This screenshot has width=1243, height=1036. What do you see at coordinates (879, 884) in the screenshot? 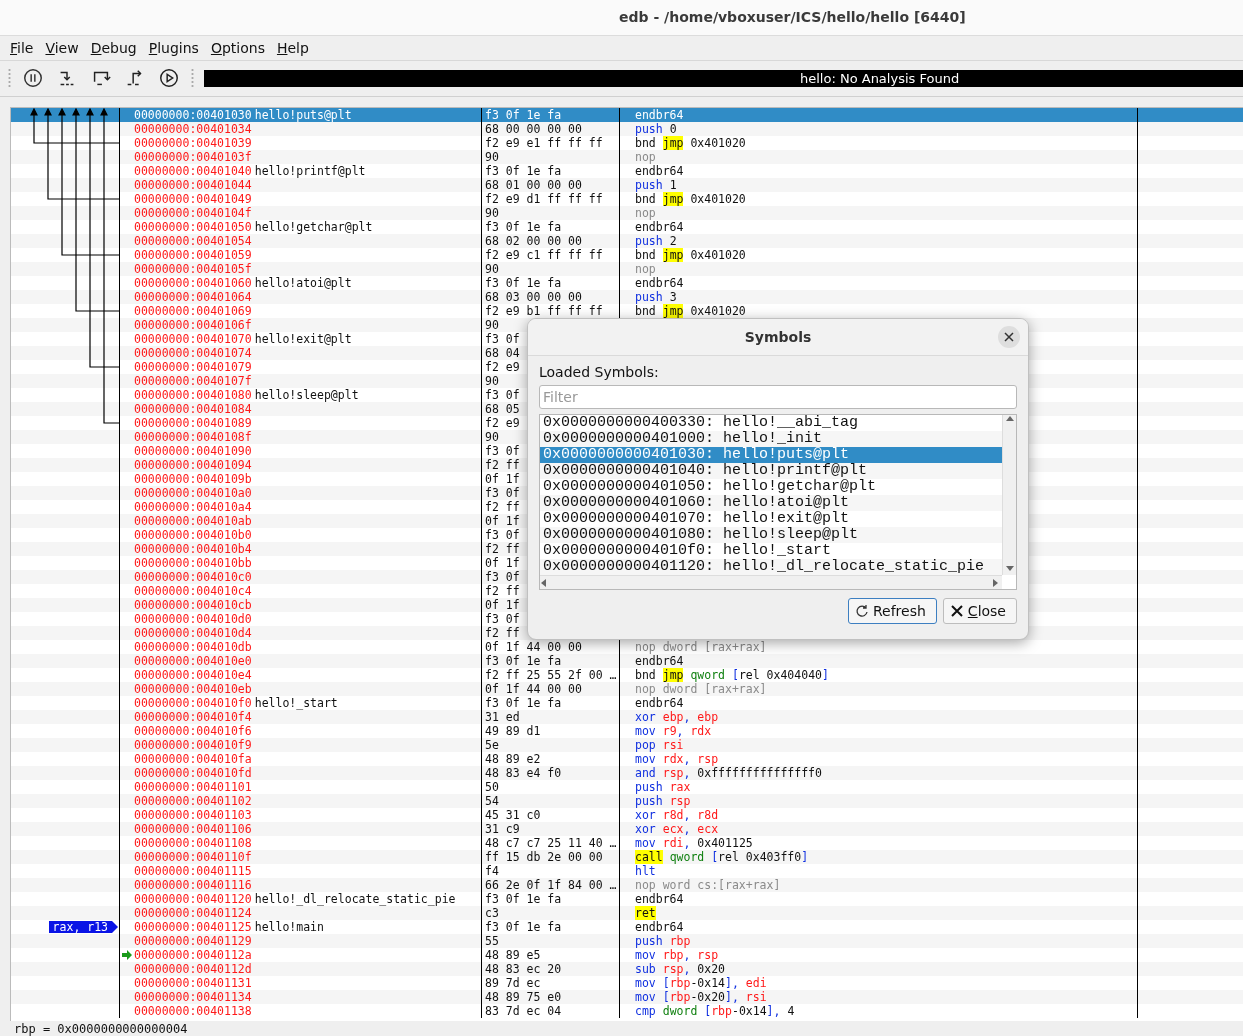
I see `instruction-text: nop word cs:[rax+rax]` at bounding box center [879, 884].